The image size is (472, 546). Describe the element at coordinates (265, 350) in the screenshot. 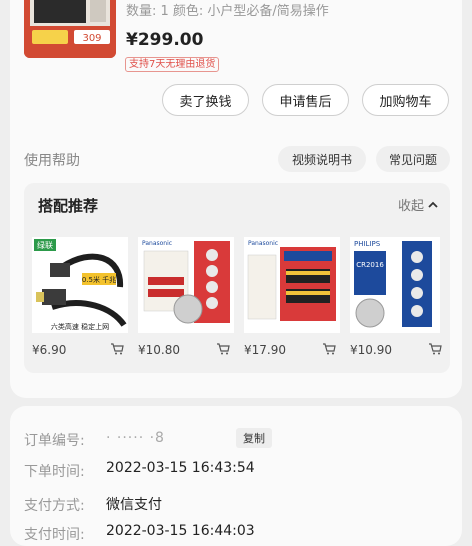

I see `recommend-product-3-price: ¥17.90` at that location.